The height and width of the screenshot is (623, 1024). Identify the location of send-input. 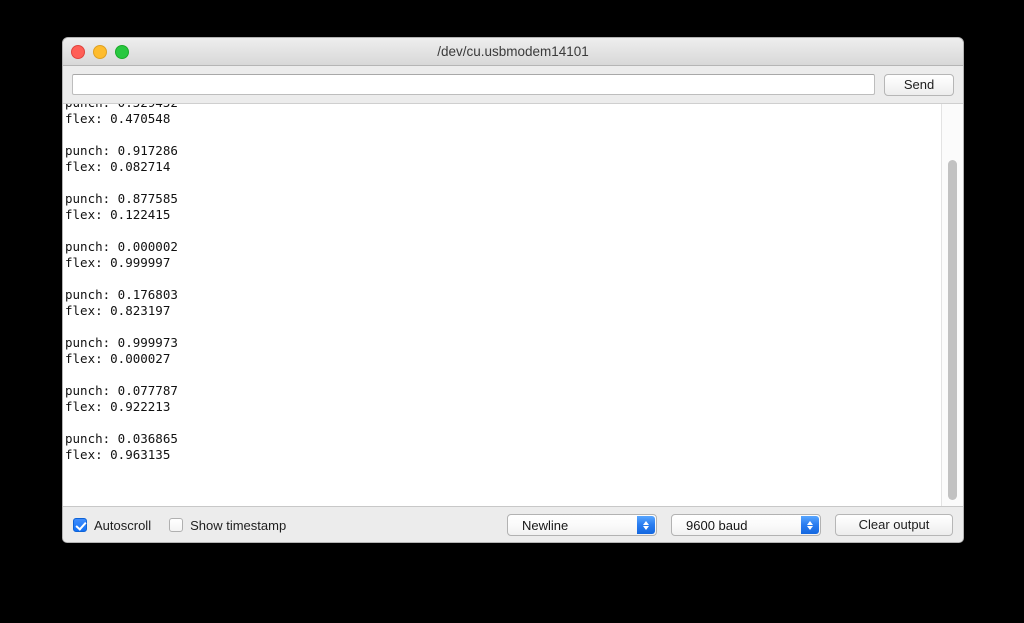
(473, 84).